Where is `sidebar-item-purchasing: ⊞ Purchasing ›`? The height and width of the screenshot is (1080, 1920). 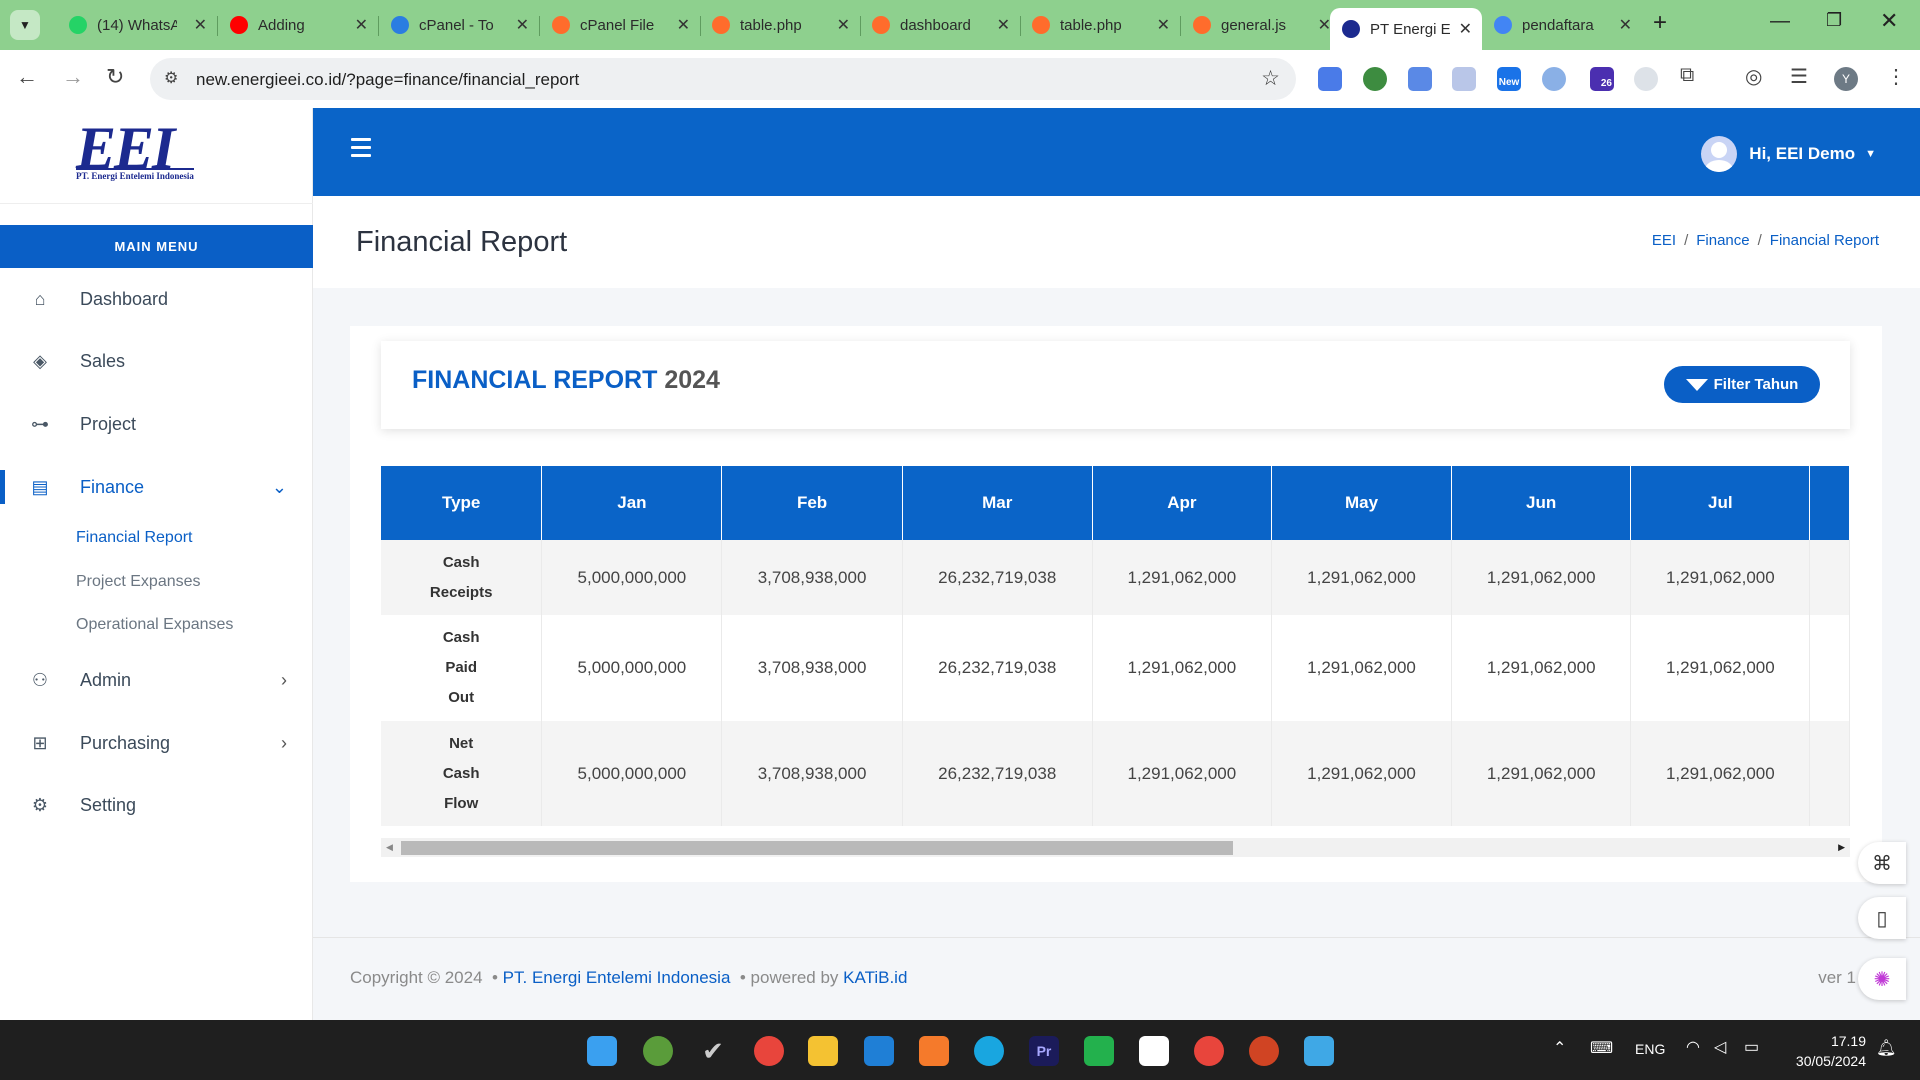
sidebar-item-purchasing: ⊞ Purchasing › is located at coordinates (156, 743).